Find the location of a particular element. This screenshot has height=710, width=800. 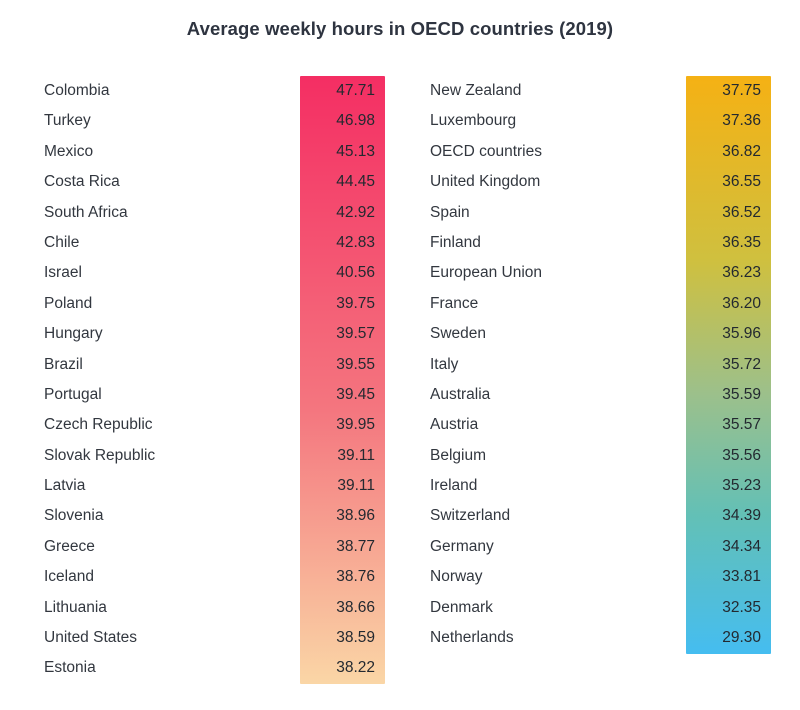

country-label: Costa Rica is located at coordinates (82, 182).